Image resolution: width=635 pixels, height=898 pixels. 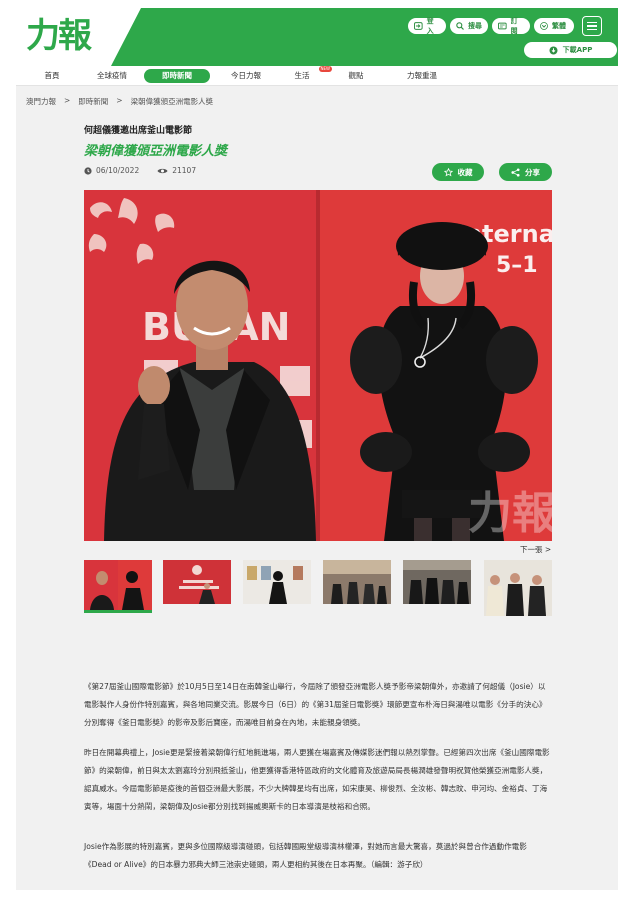 I want to click on article-views: 21107, so click(x=184, y=170).